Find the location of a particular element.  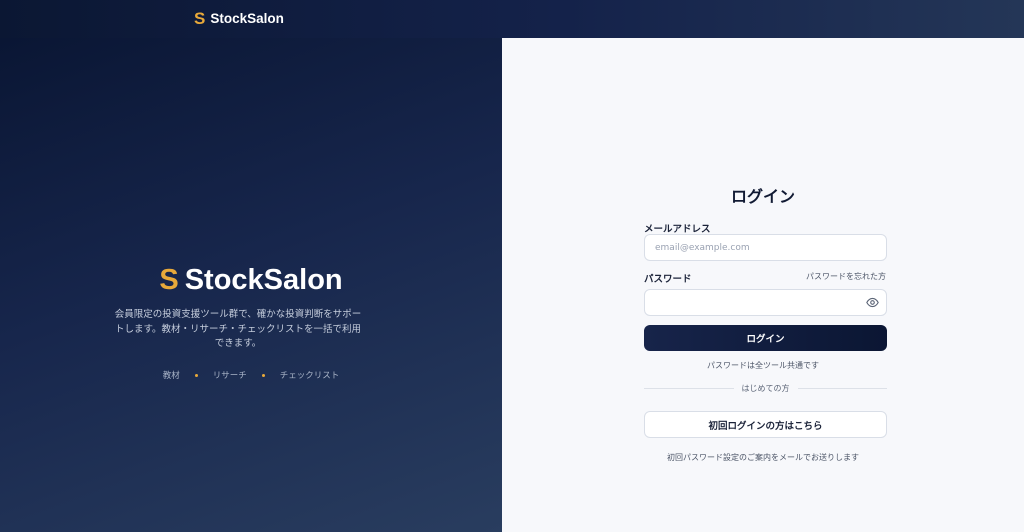

hero-tag-materials: 教材 is located at coordinates (171, 376).